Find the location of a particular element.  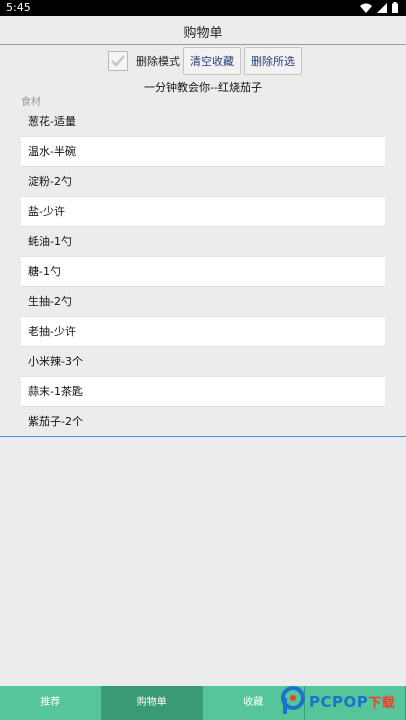

list-item: 蚝油-1勺 is located at coordinates (203, 242).